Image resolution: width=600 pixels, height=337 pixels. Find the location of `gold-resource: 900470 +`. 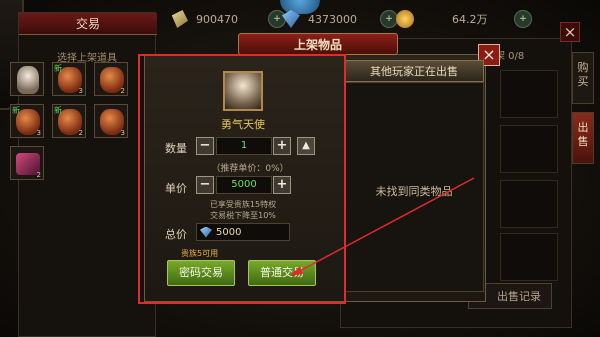

gold-resource: 900470 + is located at coordinates (228, 19).